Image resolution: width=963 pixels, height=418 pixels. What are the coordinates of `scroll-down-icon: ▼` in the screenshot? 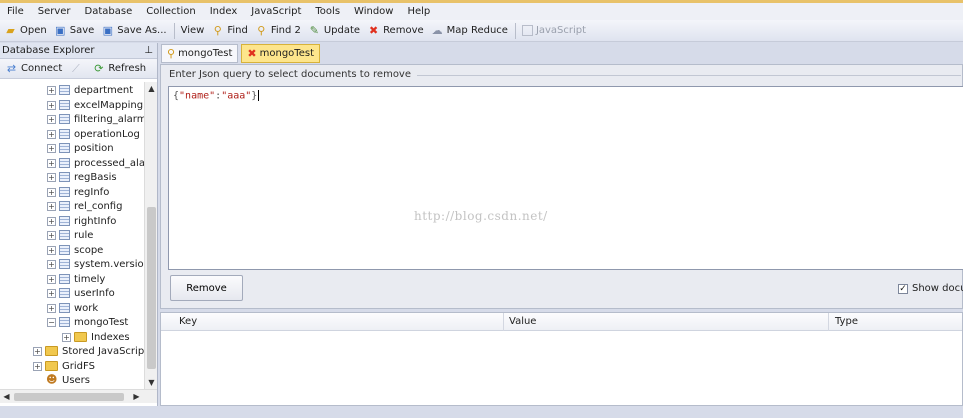 It's located at (151, 382).